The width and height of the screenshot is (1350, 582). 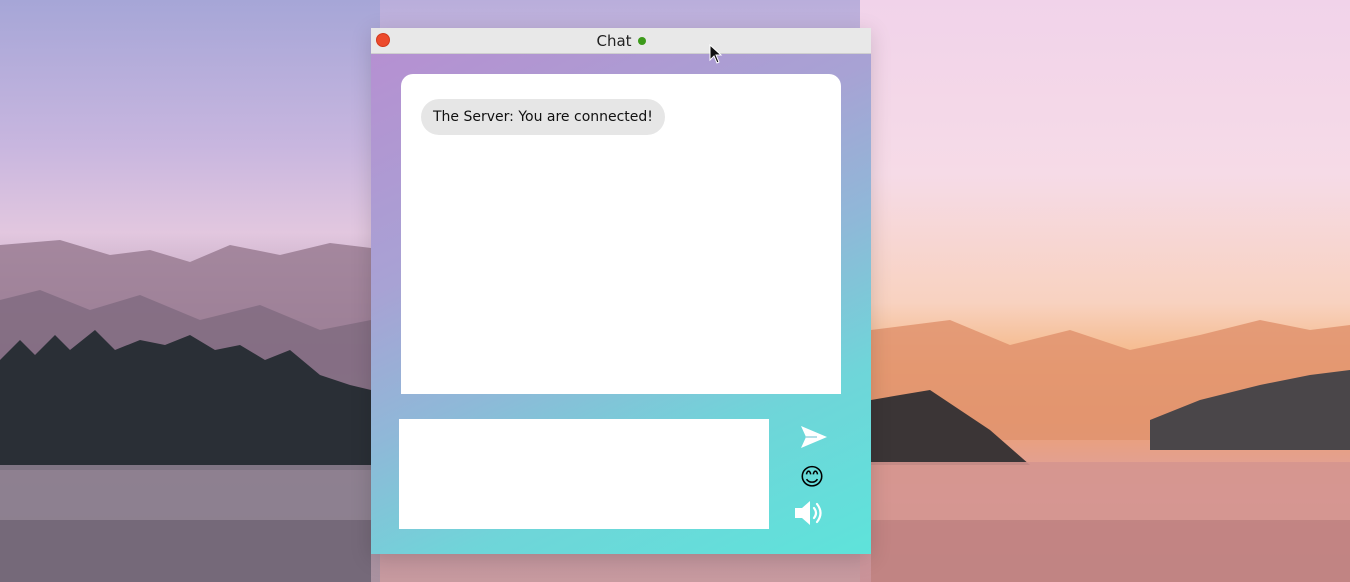 I want to click on send-icon, so click(x=814, y=437).